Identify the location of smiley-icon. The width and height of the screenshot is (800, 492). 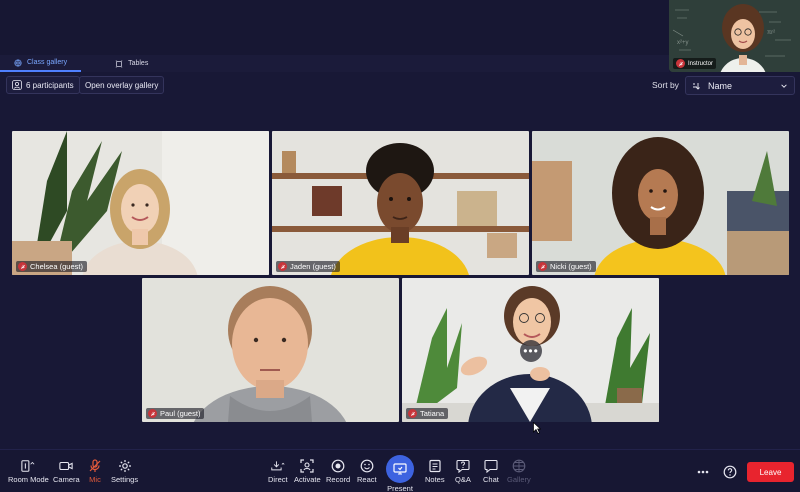
(367, 466).